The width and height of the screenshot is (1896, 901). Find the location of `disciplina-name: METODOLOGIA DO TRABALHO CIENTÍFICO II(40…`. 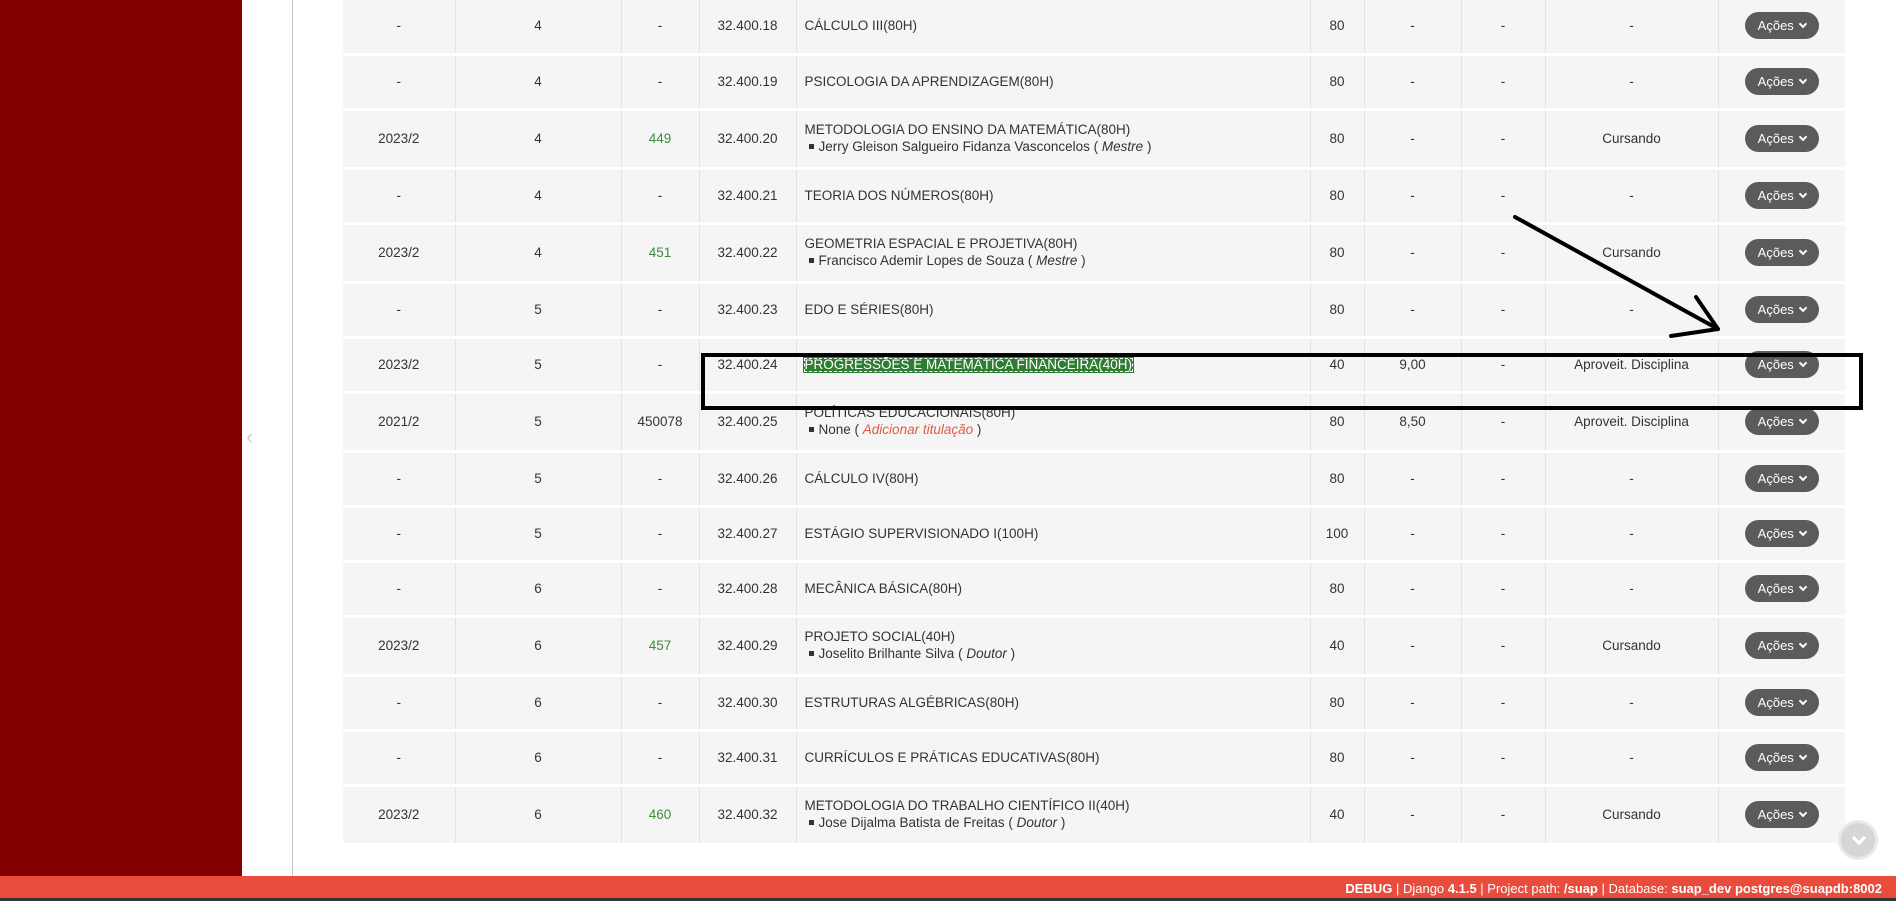

disciplina-name: METODOLOGIA DO TRABALHO CIENTÍFICO II(40… is located at coordinates (967, 805).